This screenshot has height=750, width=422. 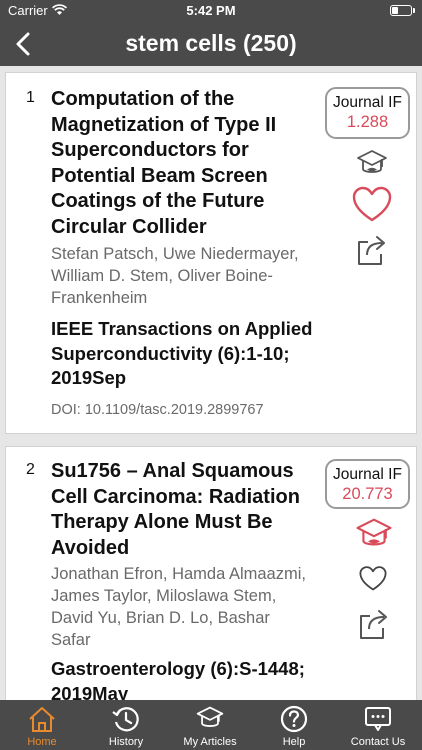 I want to click on tab-history: History, so click(x=126, y=725).